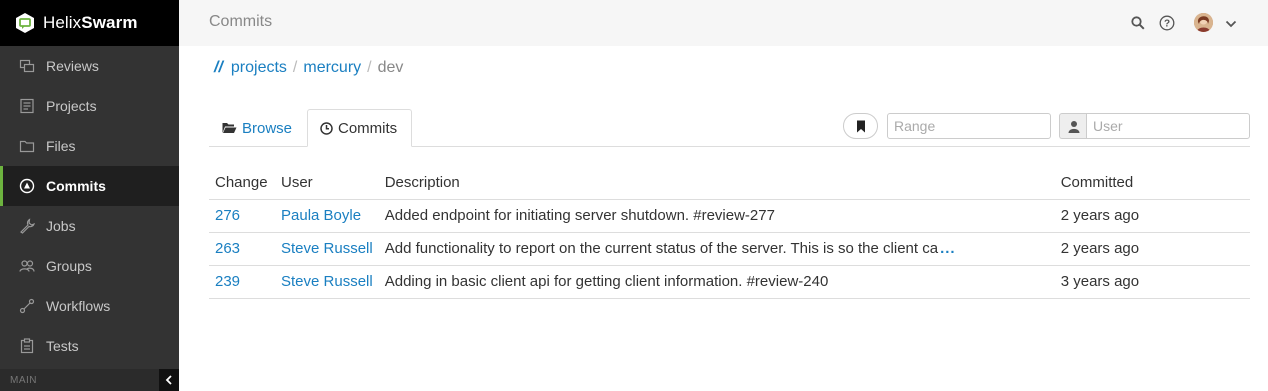 The width and height of the screenshot is (1268, 391). I want to click on sidebar-item-label: Projects, so click(71, 106).